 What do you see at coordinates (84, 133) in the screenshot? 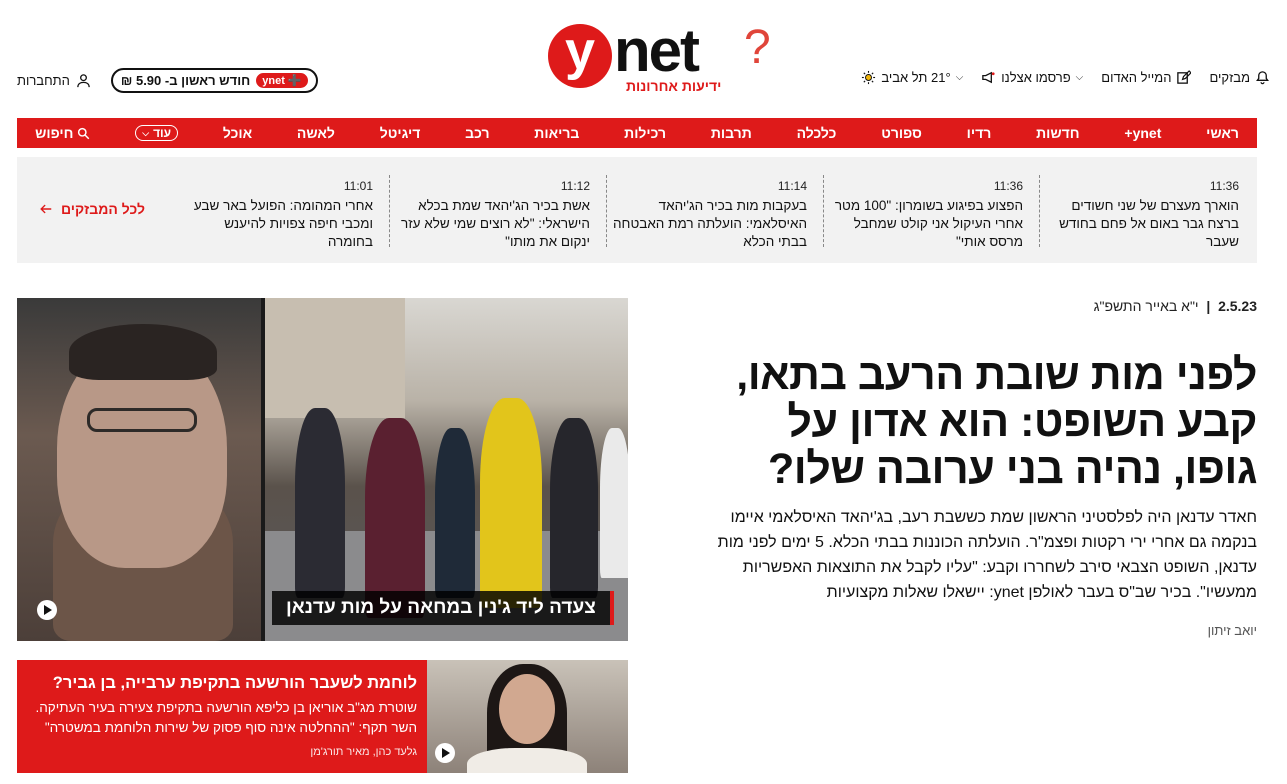
I see `search-icon` at bounding box center [84, 133].